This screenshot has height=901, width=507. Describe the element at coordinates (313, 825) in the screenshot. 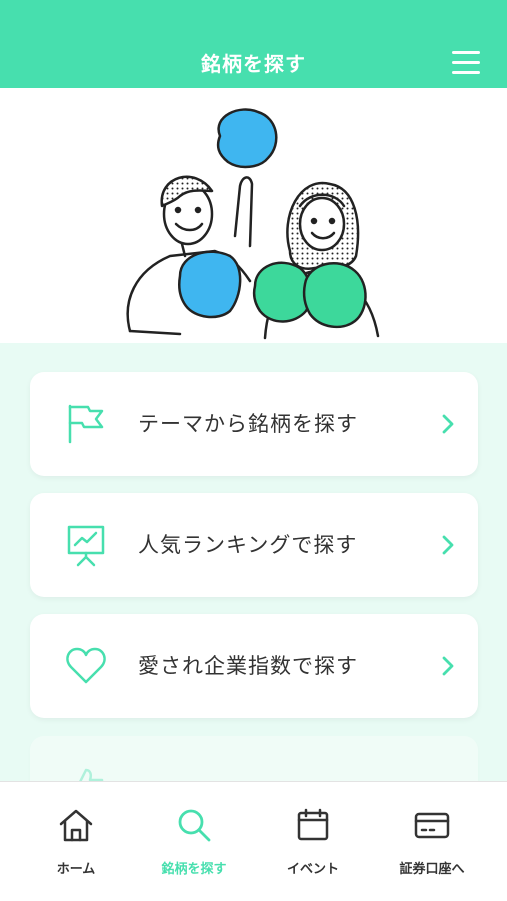

I see `calendar-icon` at that location.